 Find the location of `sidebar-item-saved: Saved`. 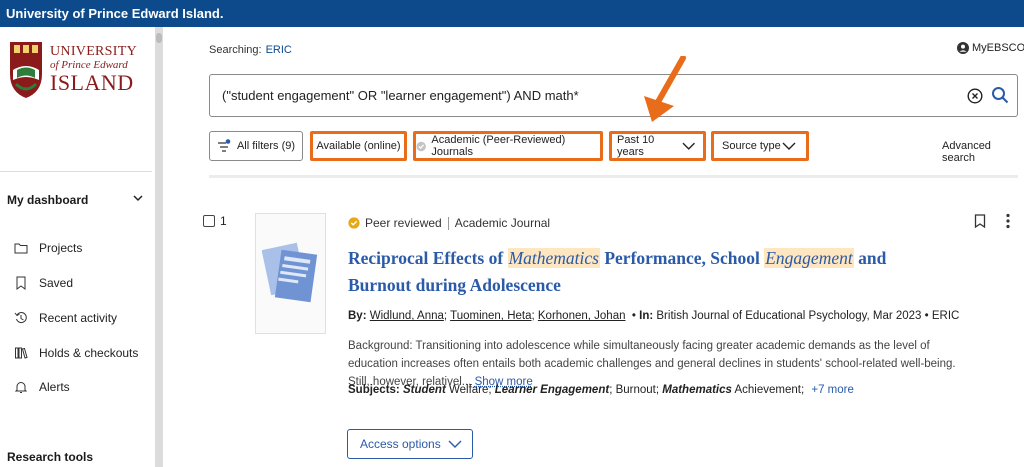

sidebar-item-saved: Saved is located at coordinates (43, 283).